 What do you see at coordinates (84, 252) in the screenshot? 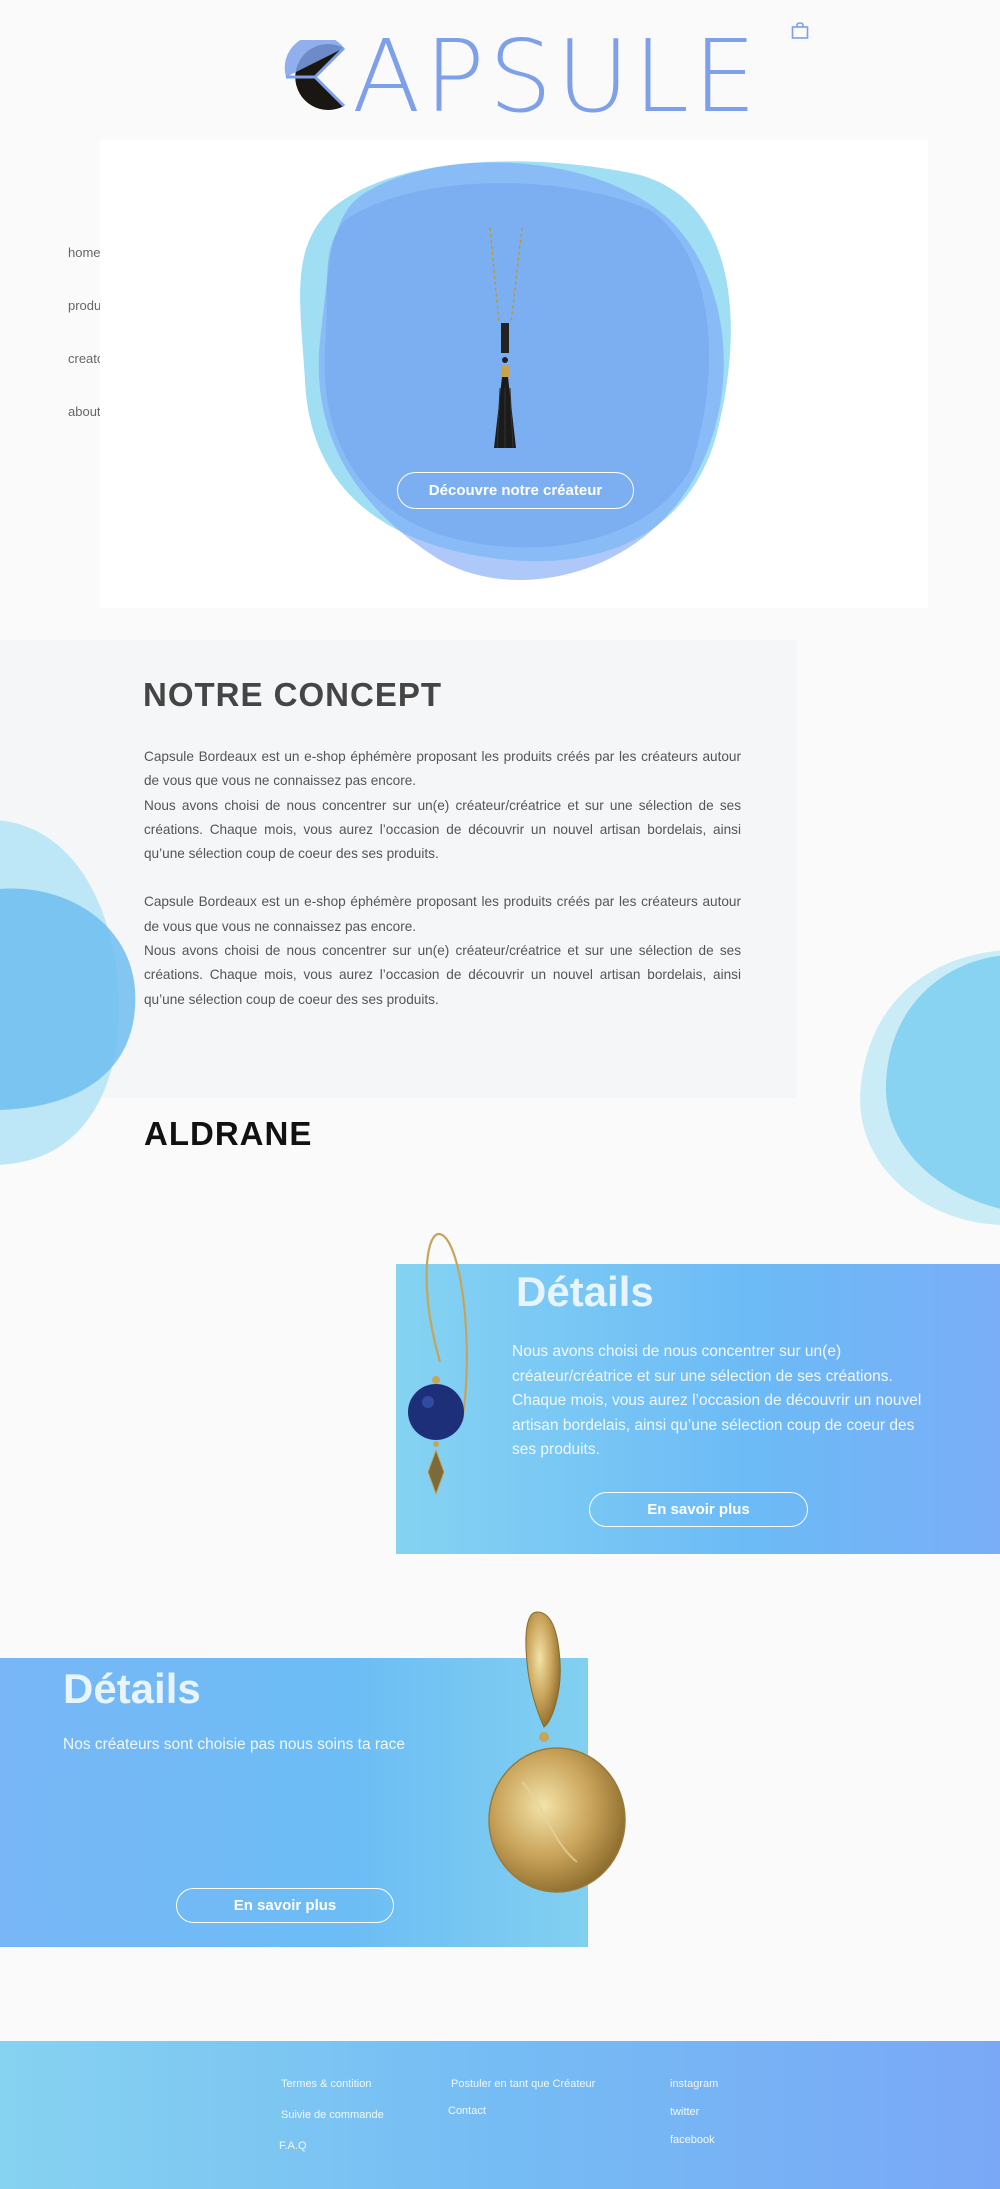
I see `nav-item-home: home` at bounding box center [84, 252].